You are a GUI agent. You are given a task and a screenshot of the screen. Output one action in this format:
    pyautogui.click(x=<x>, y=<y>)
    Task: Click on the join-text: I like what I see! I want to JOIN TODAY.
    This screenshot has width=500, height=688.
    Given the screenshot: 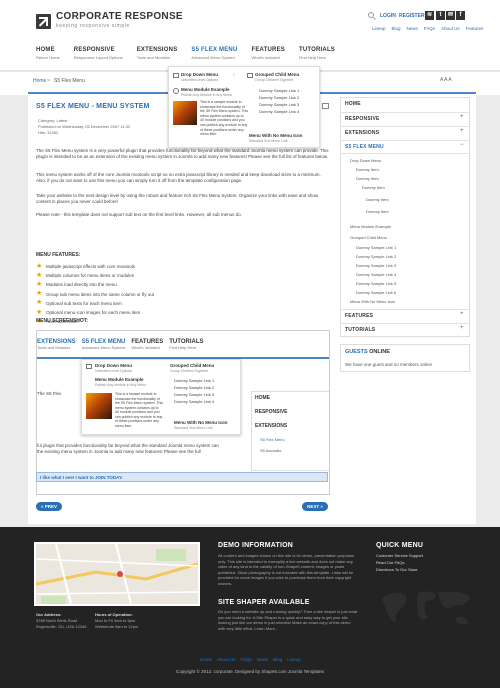 What is the action you would take?
    pyautogui.click(x=81, y=477)
    